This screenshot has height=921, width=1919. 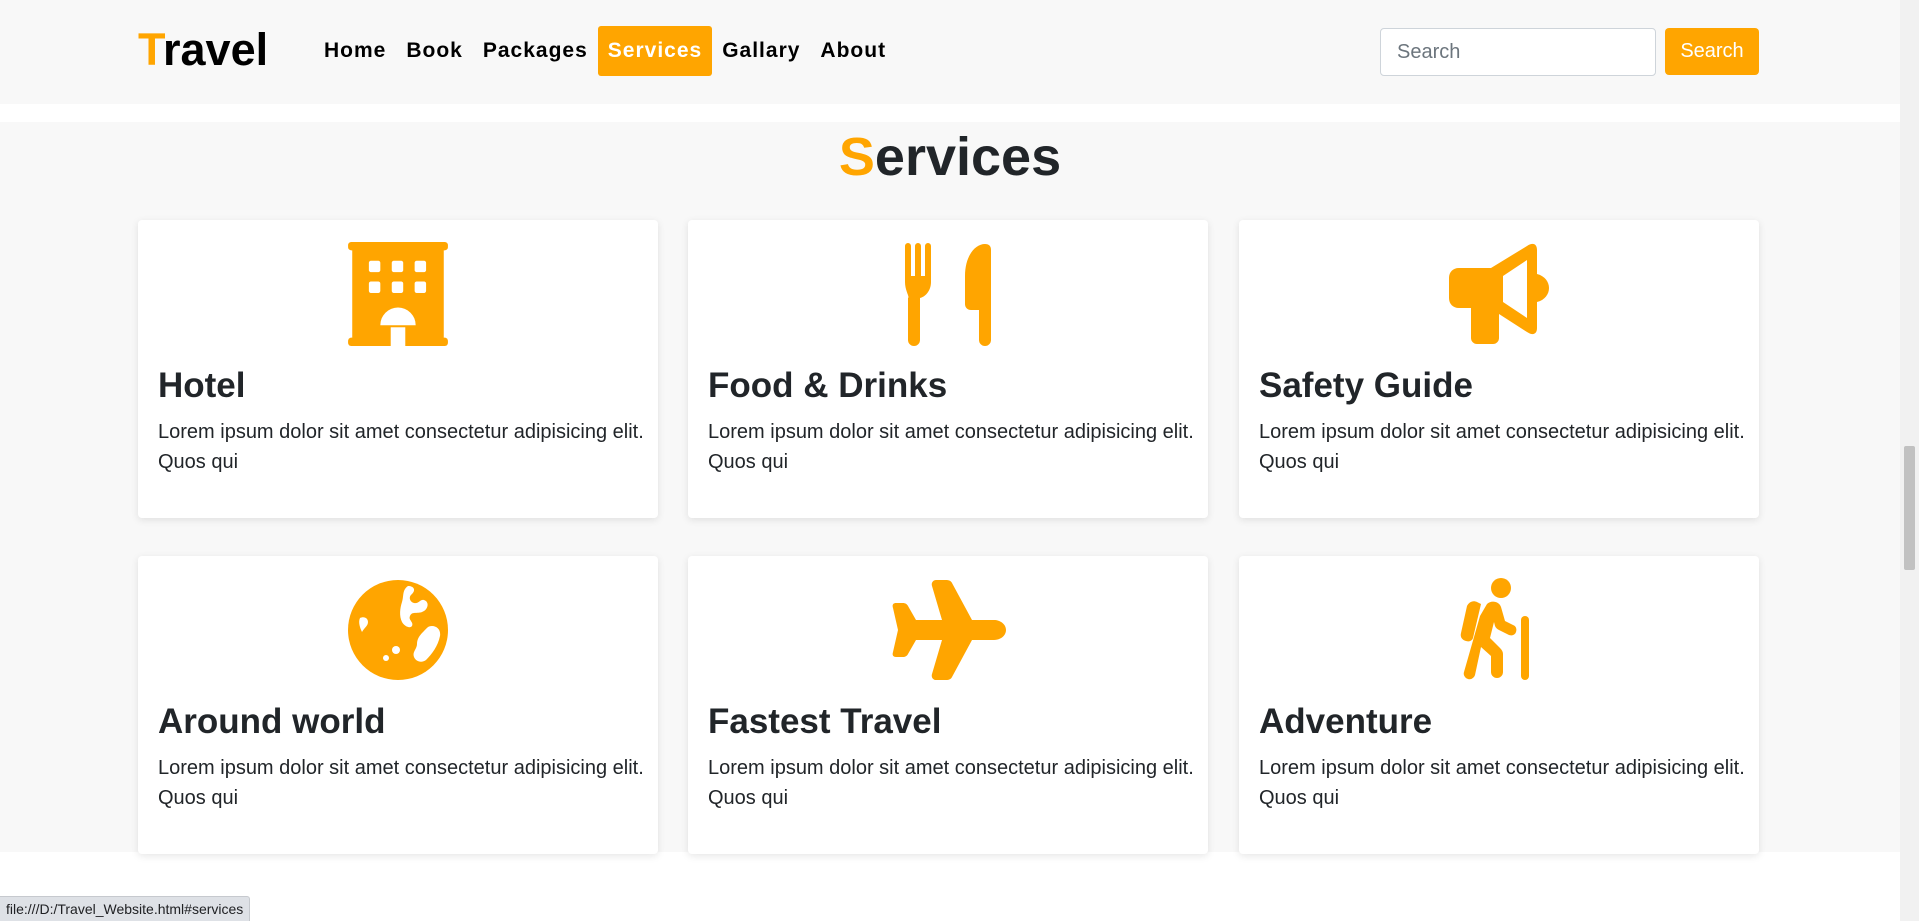 I want to click on card-title: Adventure, so click(x=1346, y=721).